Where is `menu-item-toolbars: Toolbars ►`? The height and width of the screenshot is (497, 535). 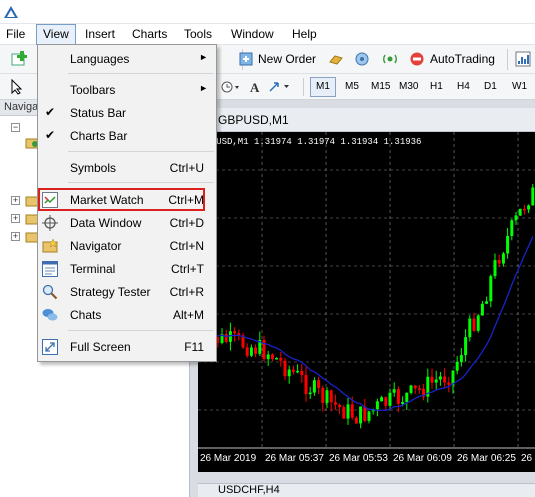 menu-item-toolbars: Toolbars ► is located at coordinates (127, 90).